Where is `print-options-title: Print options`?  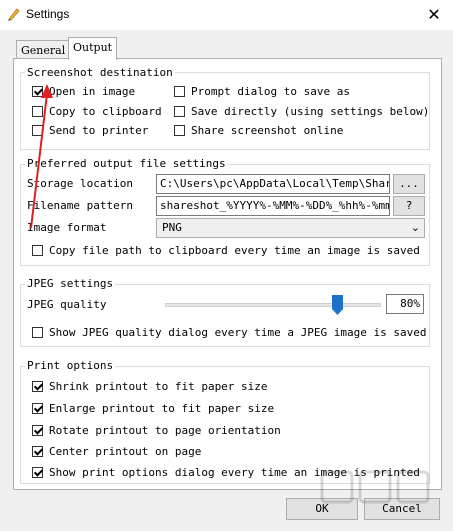 print-options-title: Print options is located at coordinates (70, 365).